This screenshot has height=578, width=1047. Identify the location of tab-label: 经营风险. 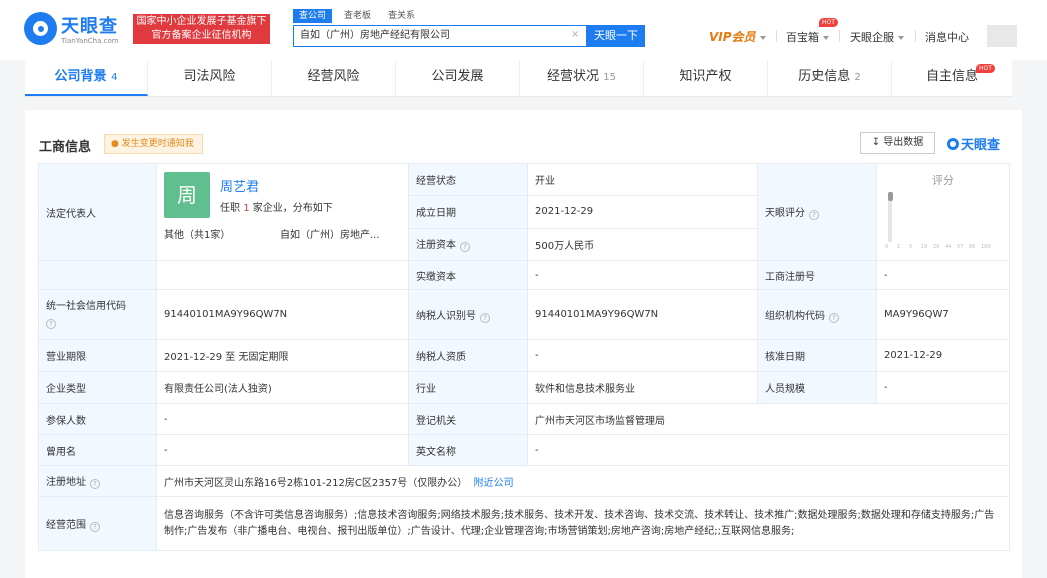
(333, 76).